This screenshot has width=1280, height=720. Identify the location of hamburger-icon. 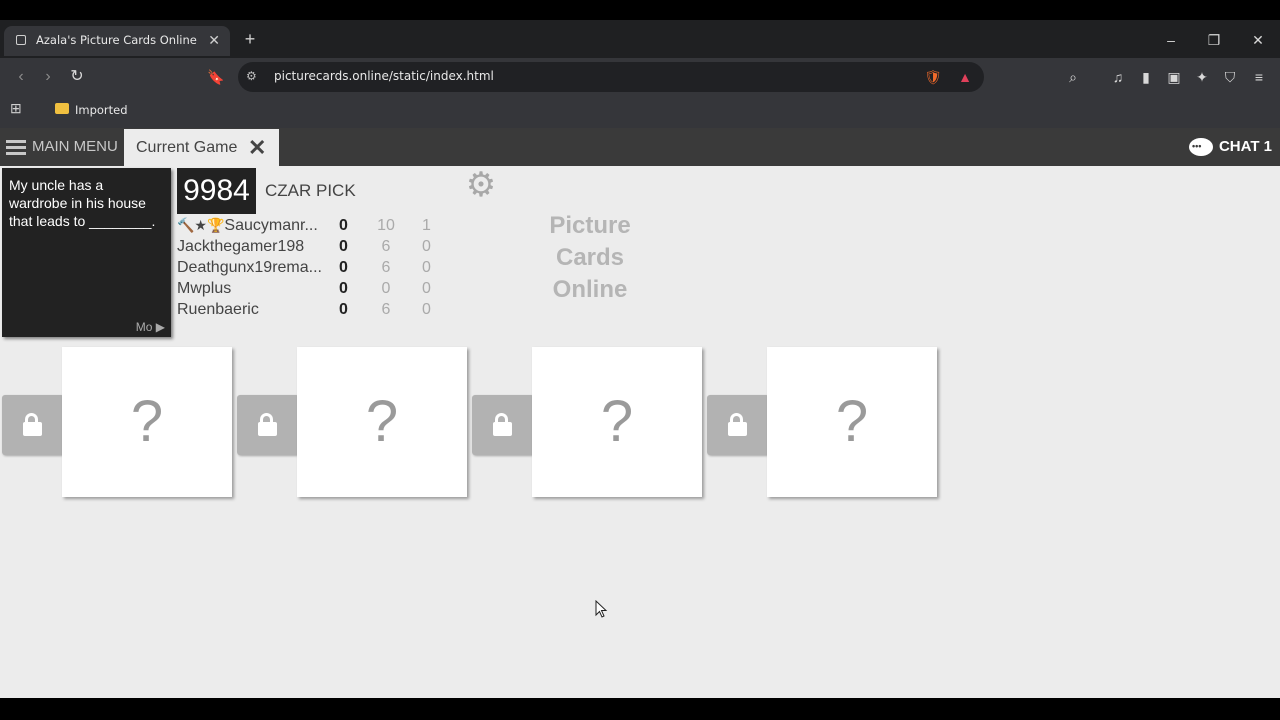
(16, 147).